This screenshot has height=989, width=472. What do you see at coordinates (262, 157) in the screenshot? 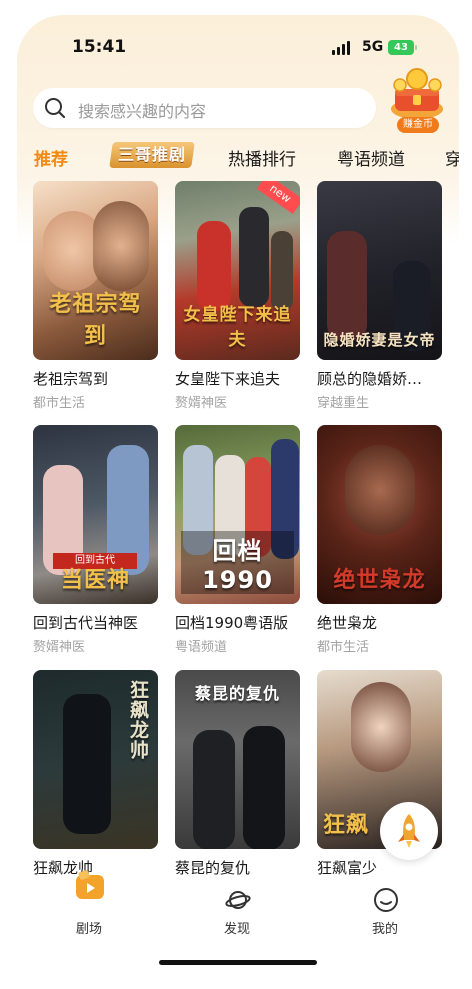
I see `tab-hot-ranking: 热播排行` at bounding box center [262, 157].